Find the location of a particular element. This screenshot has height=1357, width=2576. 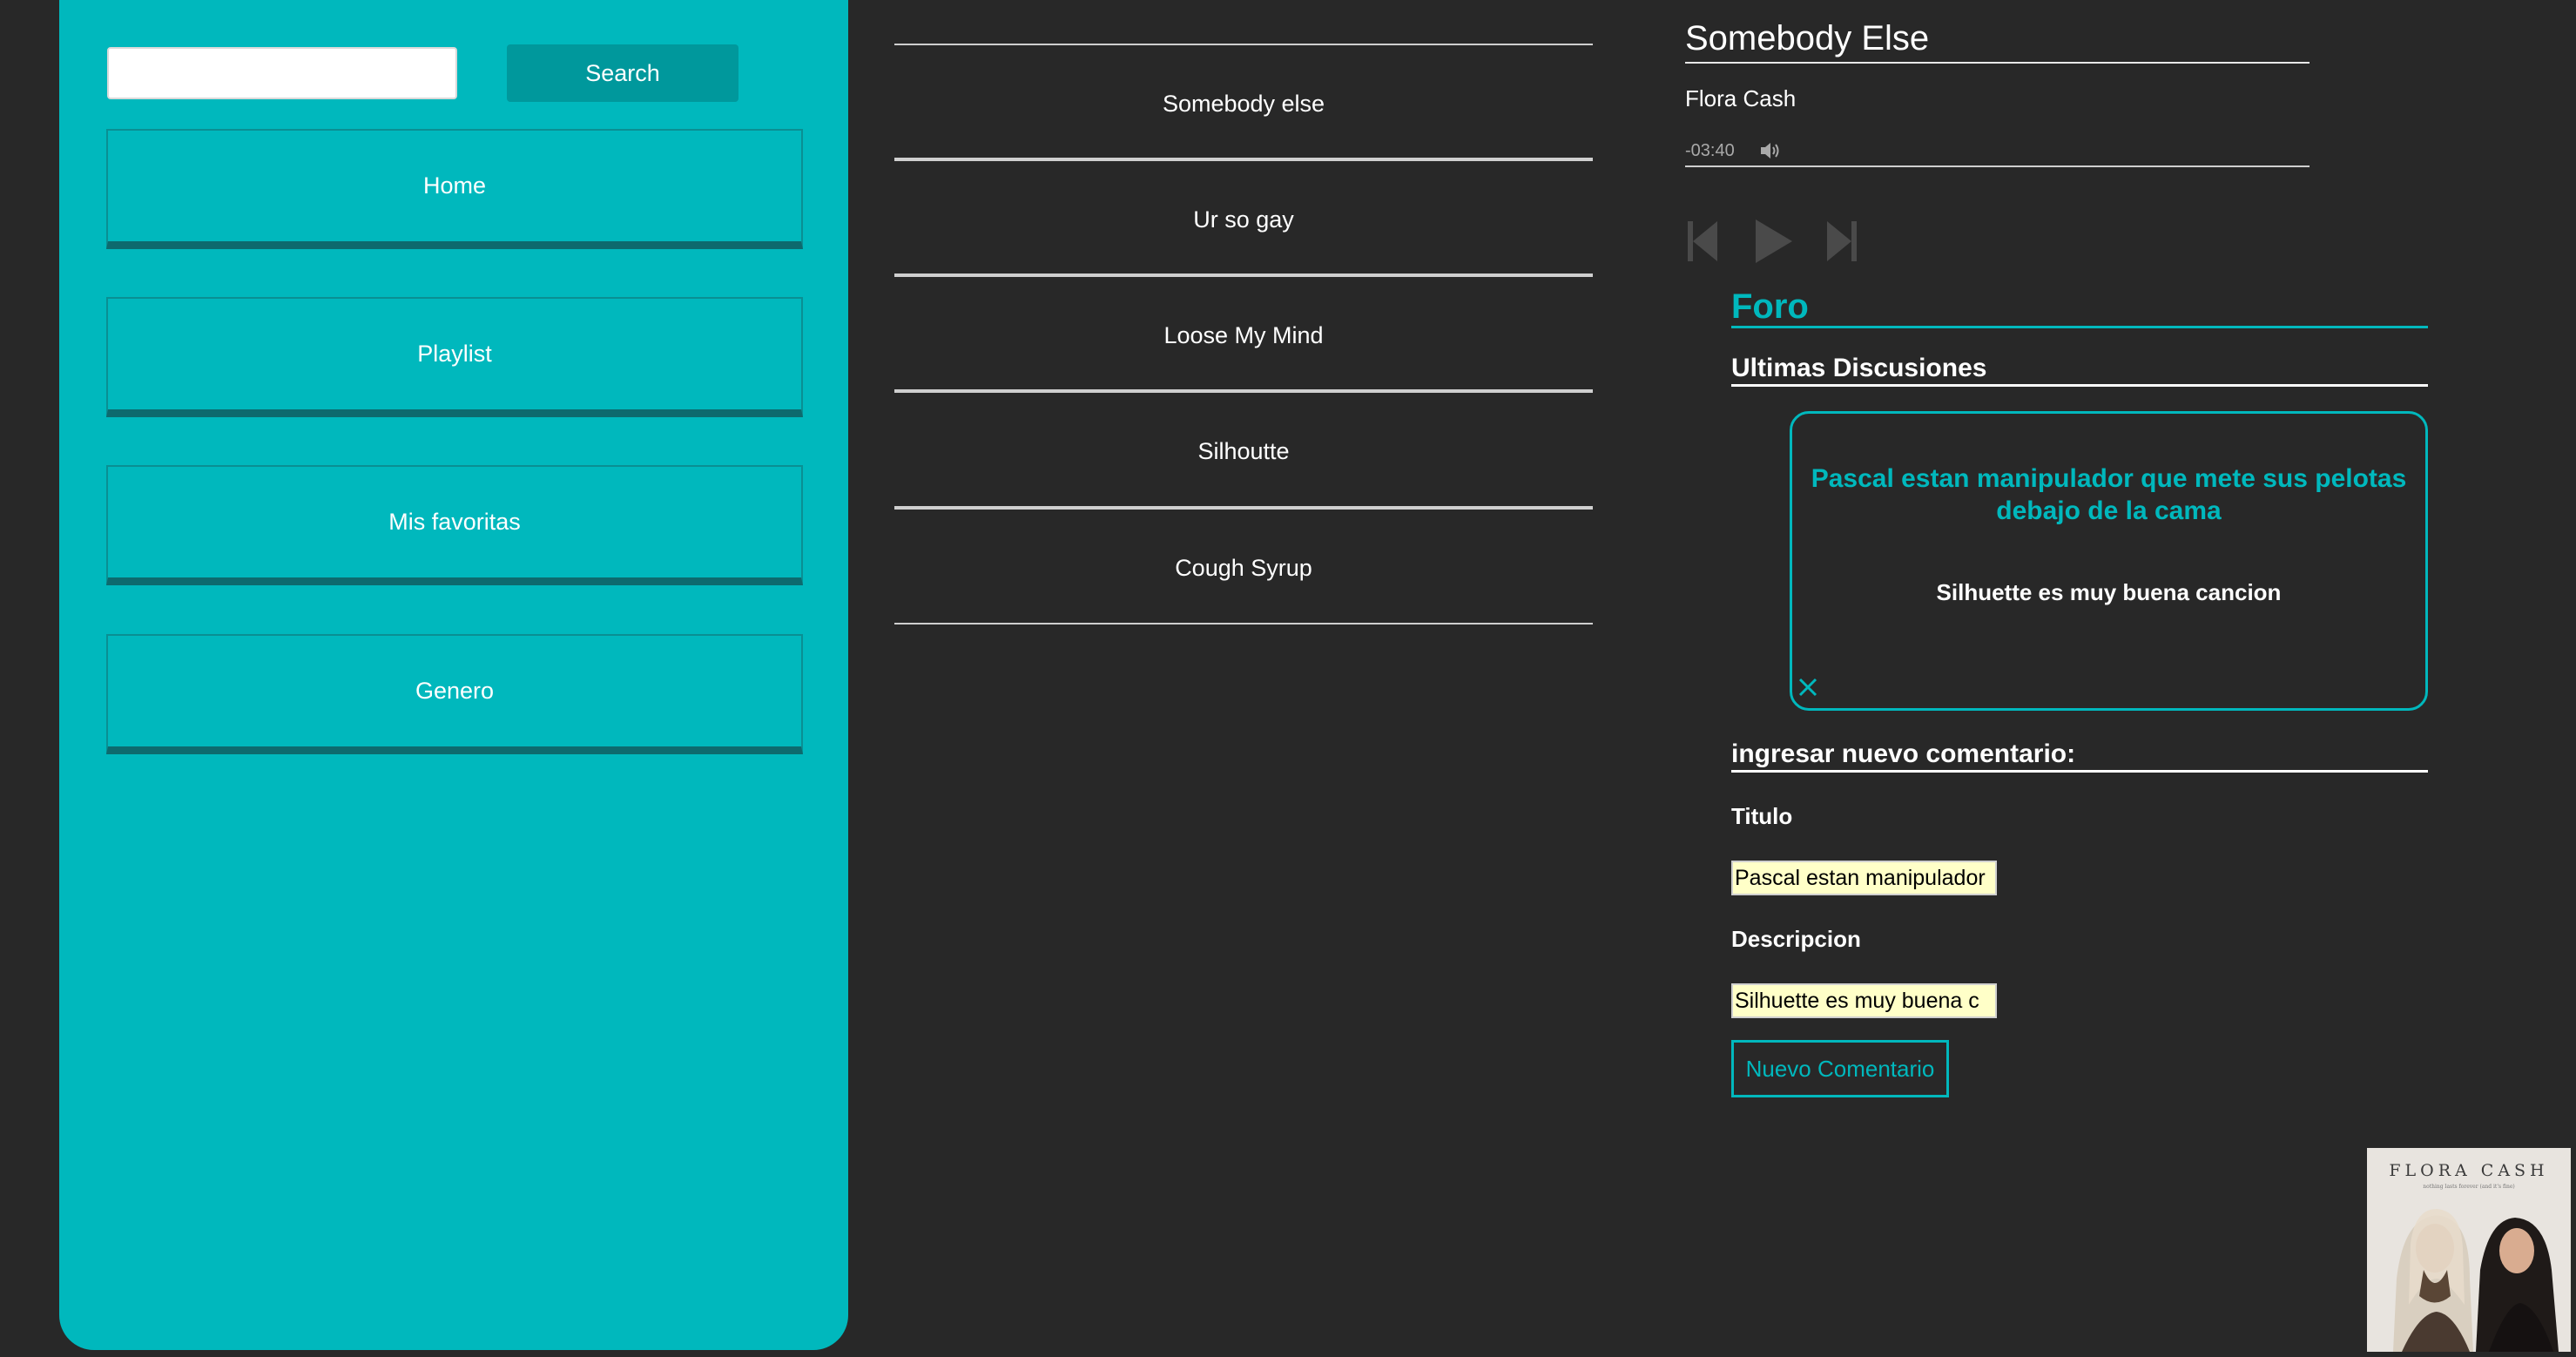

nav-item-home: Home is located at coordinates (455, 189).